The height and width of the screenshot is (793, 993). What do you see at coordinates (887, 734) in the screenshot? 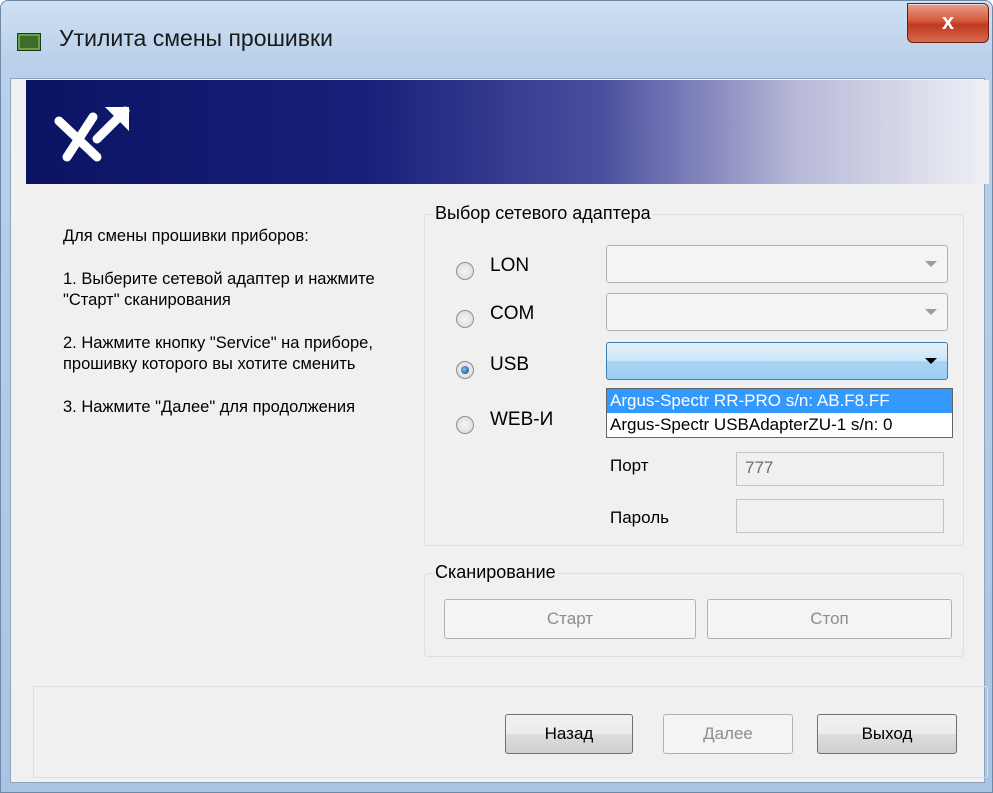
I see `exit-button: Выход` at bounding box center [887, 734].